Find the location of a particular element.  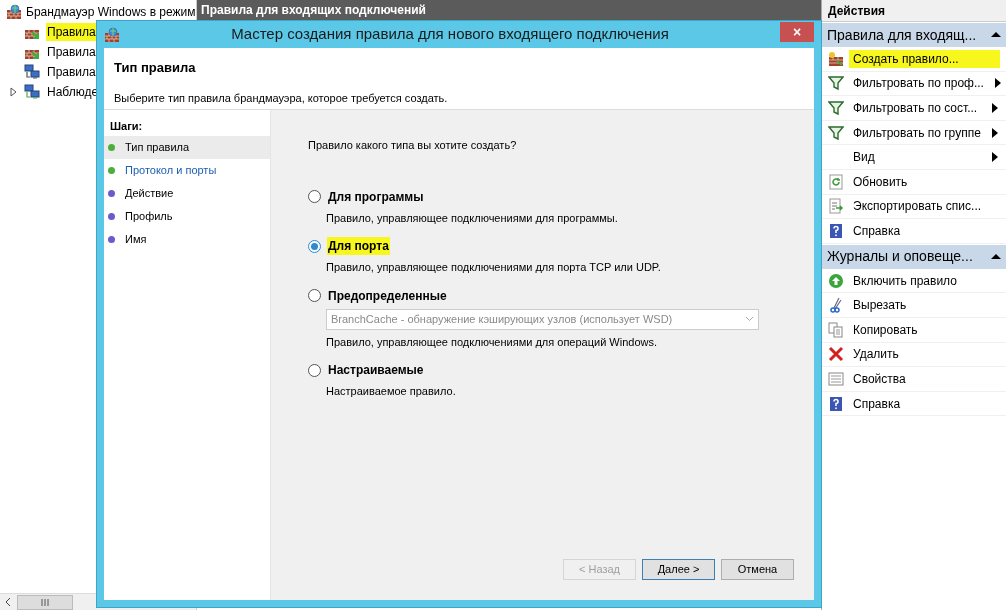

refresh-icon is located at coordinates (836, 181).